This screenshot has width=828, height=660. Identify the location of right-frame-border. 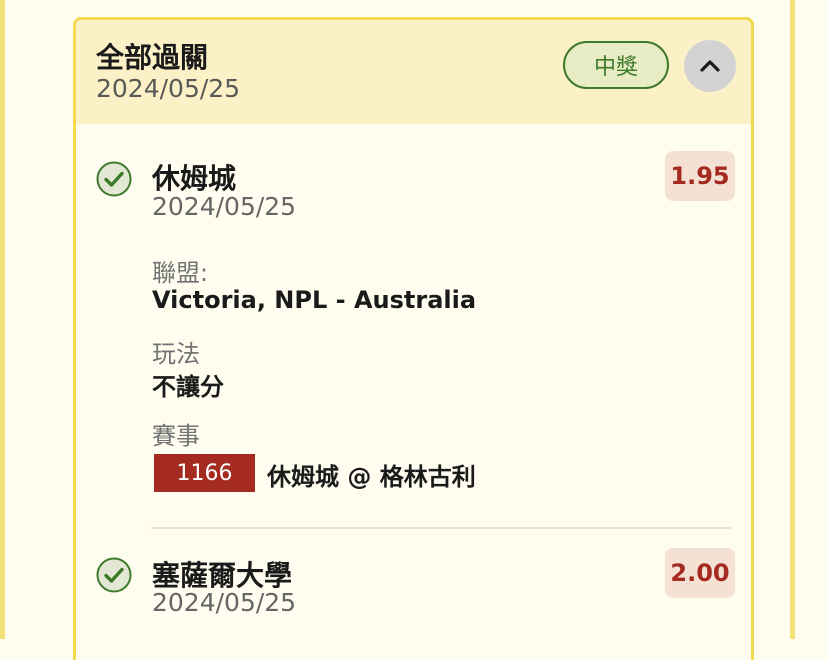
(792, 319).